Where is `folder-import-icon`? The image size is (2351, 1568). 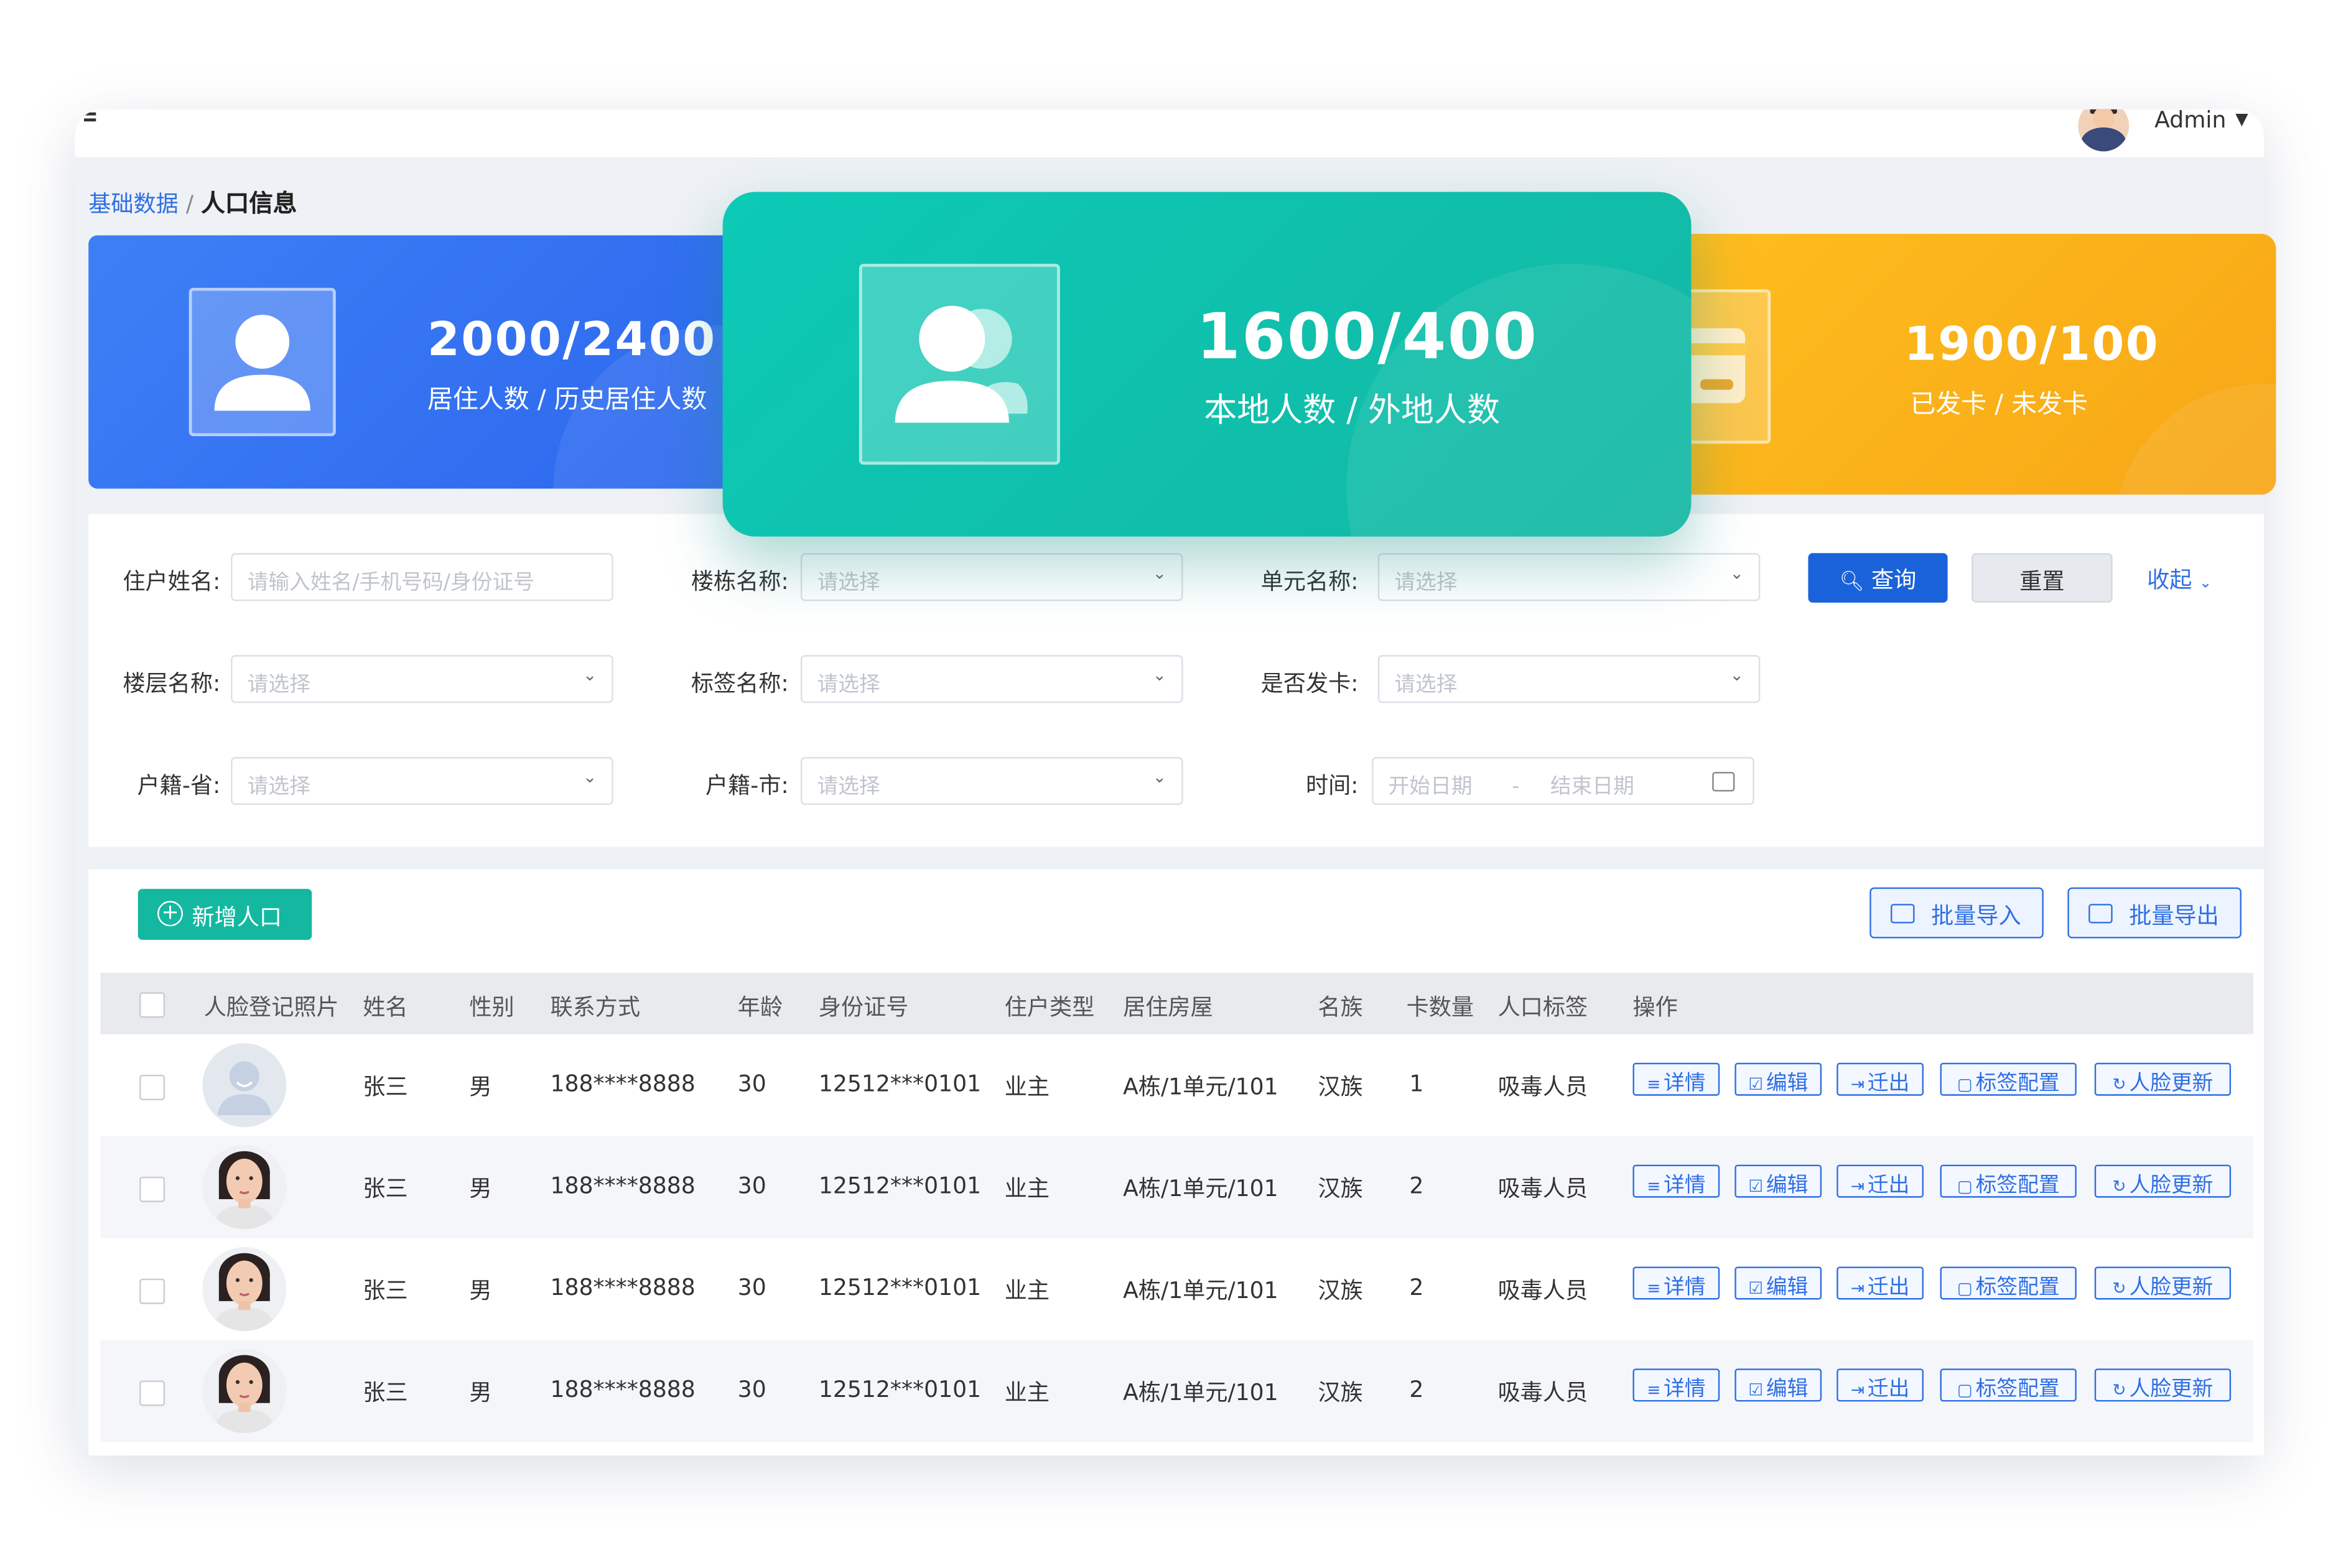
folder-import-icon is located at coordinates (1903, 914).